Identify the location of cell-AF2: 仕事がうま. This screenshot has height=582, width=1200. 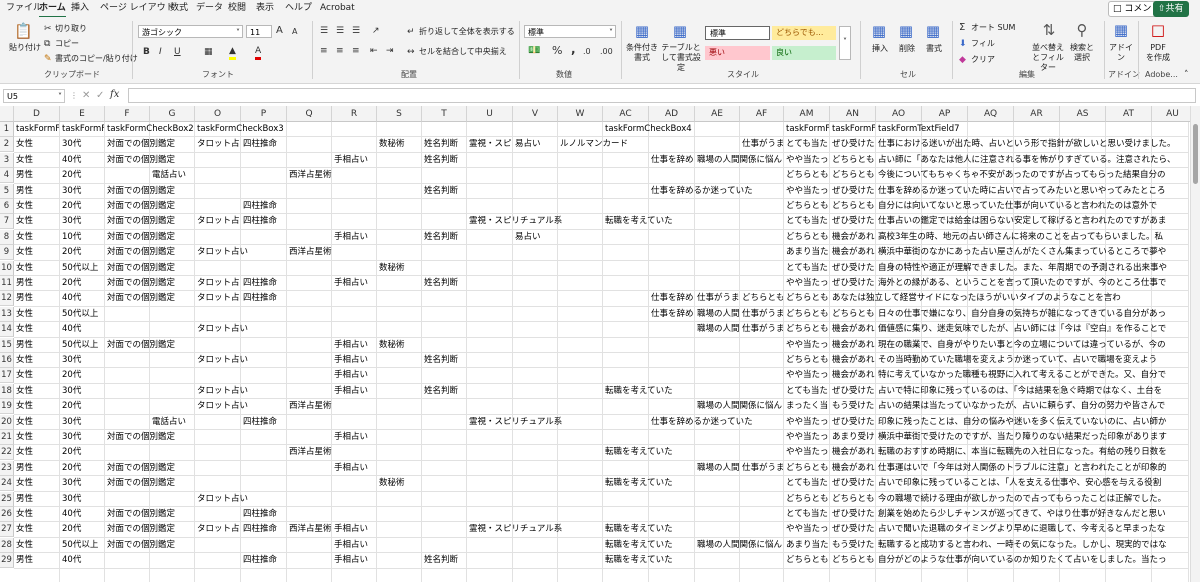
(761, 144).